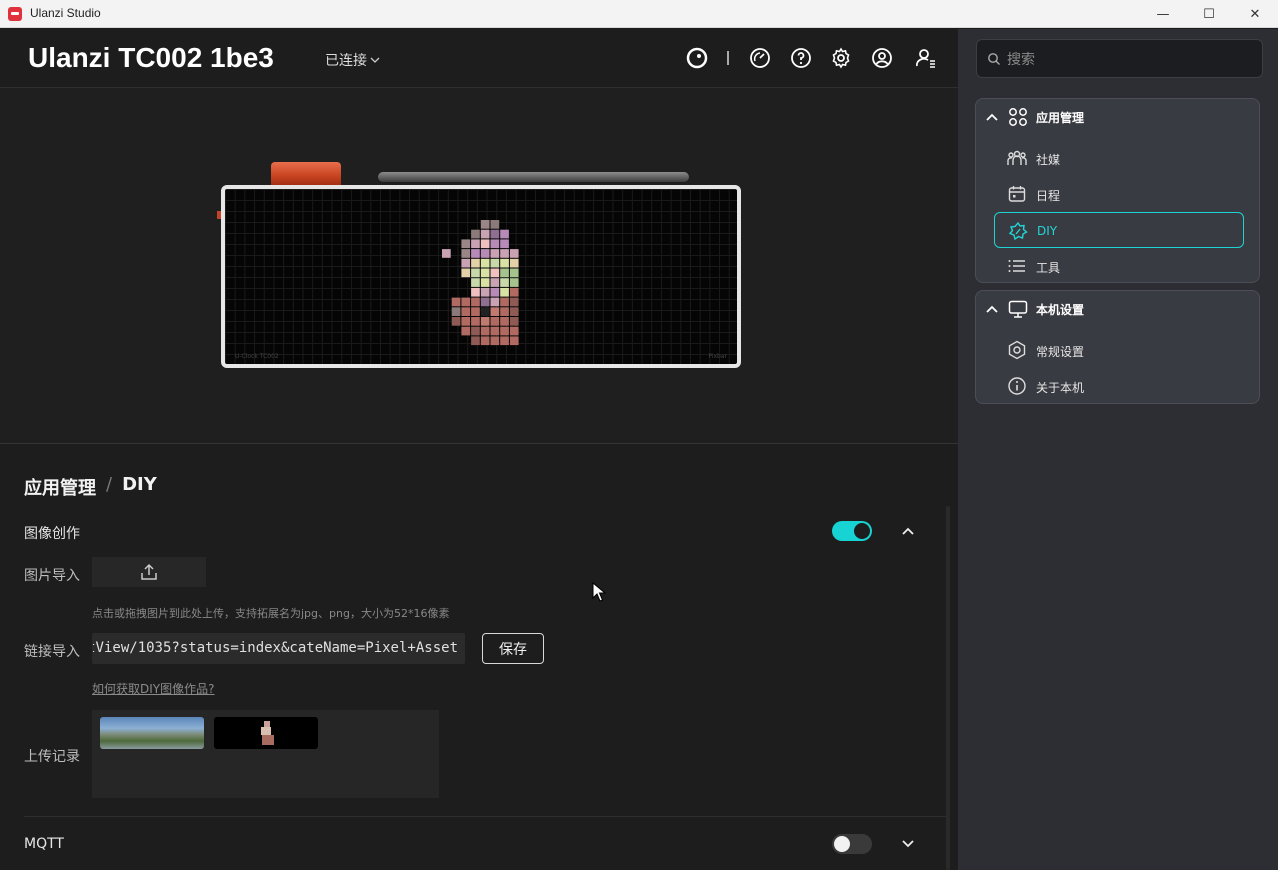 The image size is (1278, 870). I want to click on diy-help-link: 如何获取DIY图像作品?, so click(153, 688).